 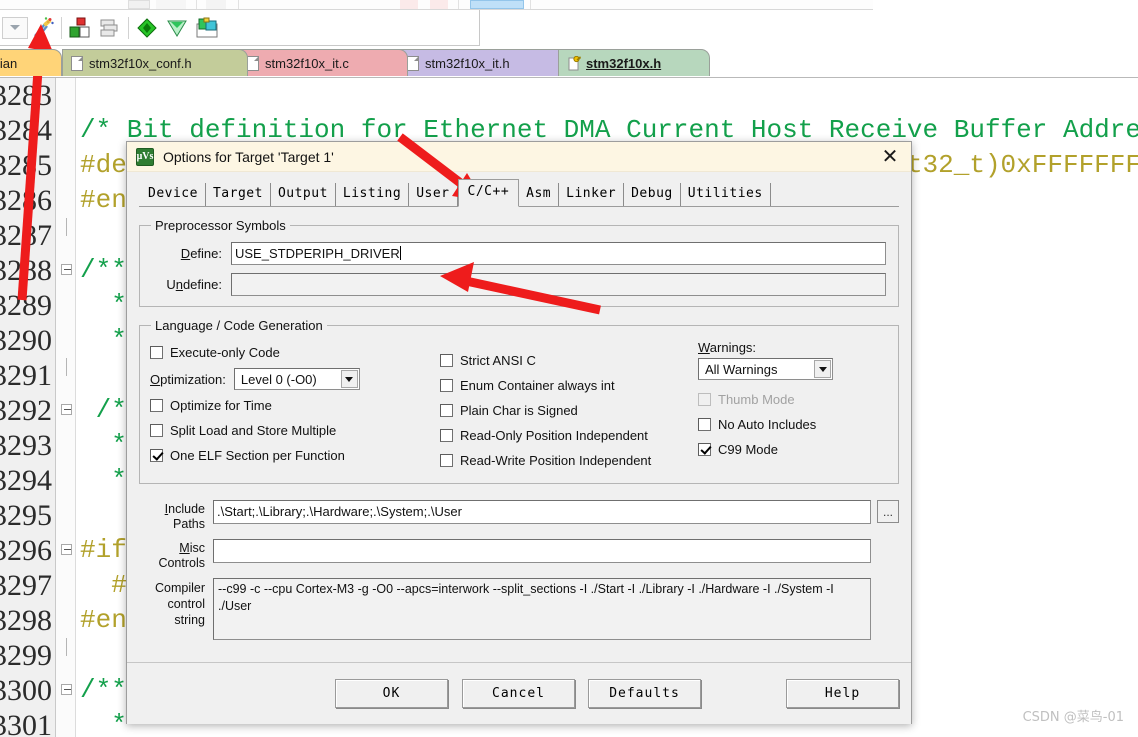 I want to click on optimization-row: Optimization: Level 0 (-O0), so click(x=295, y=379).